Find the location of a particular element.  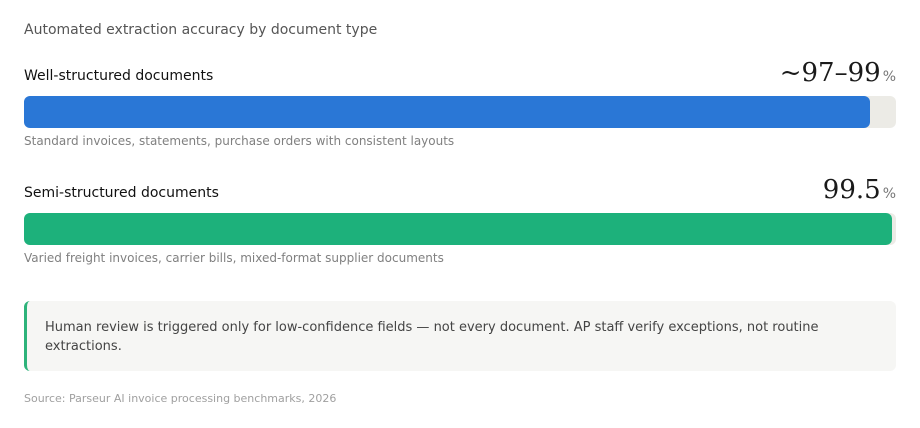

bar-value-number: ~97–99 is located at coordinates (830, 73).